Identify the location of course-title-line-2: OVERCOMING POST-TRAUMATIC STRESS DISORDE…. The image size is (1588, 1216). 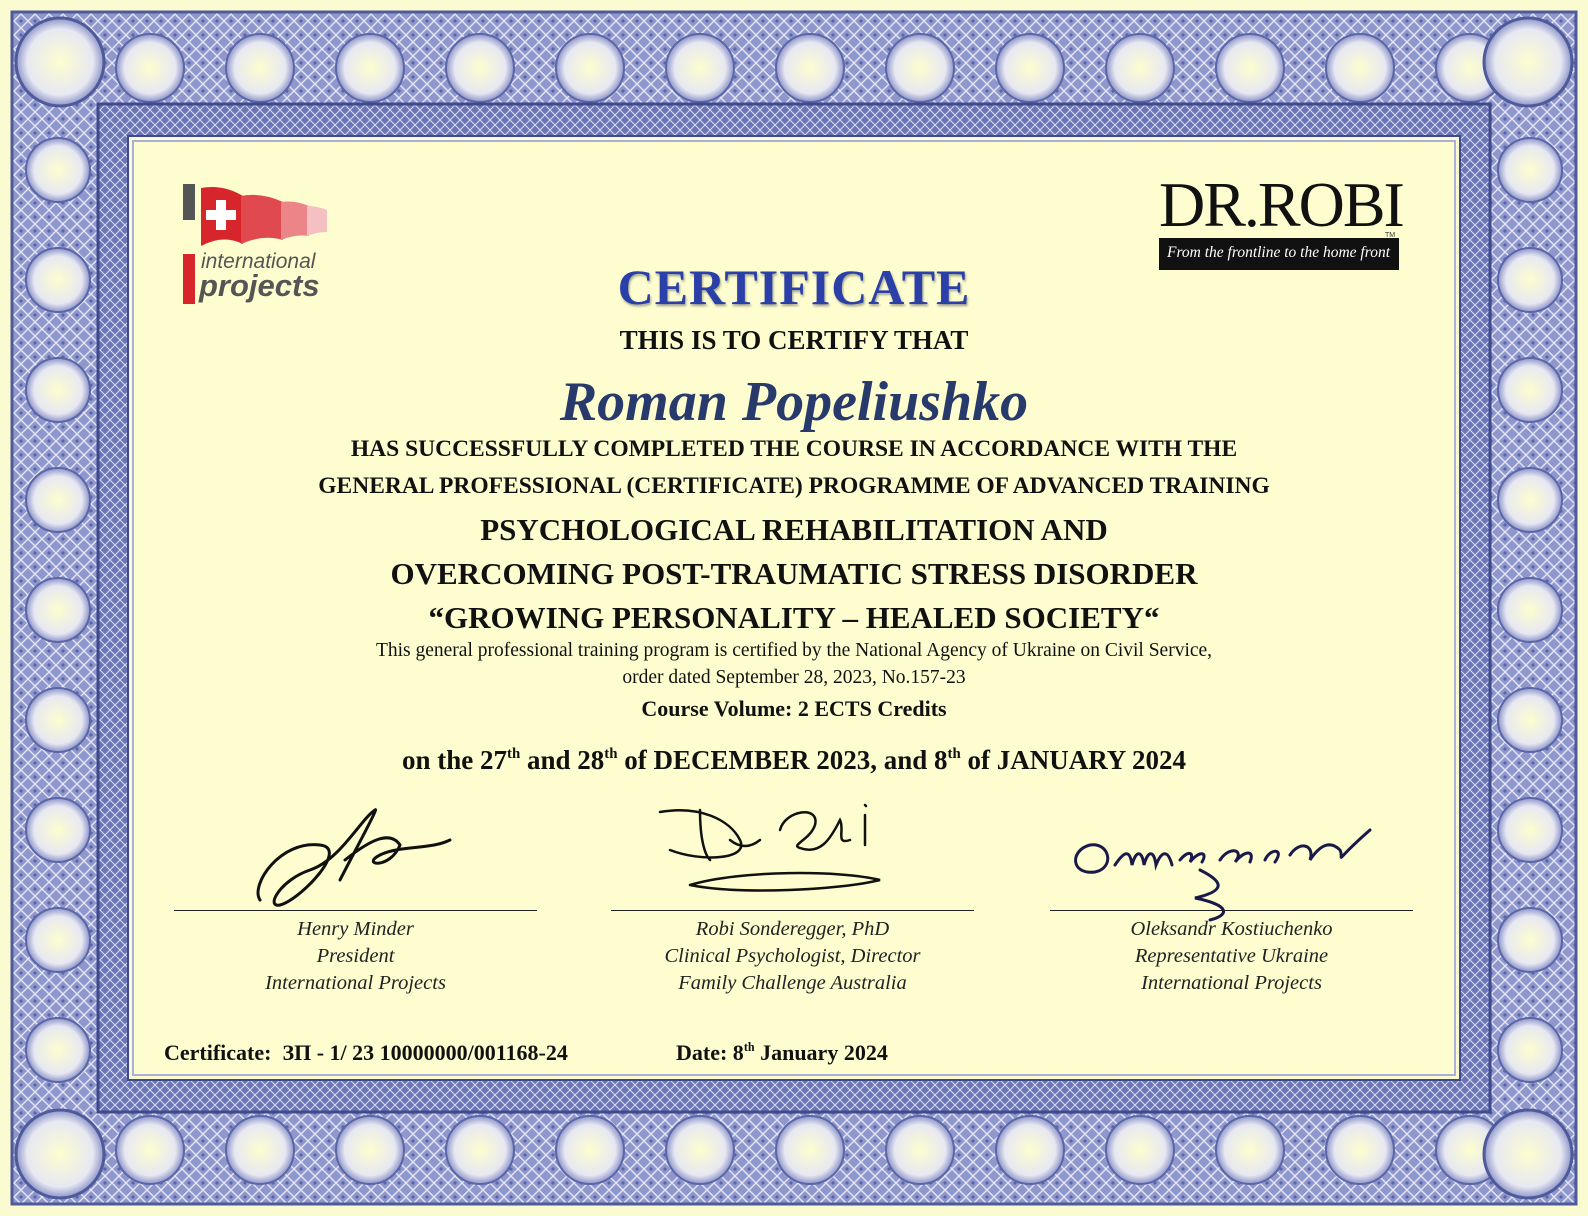
(794, 573).